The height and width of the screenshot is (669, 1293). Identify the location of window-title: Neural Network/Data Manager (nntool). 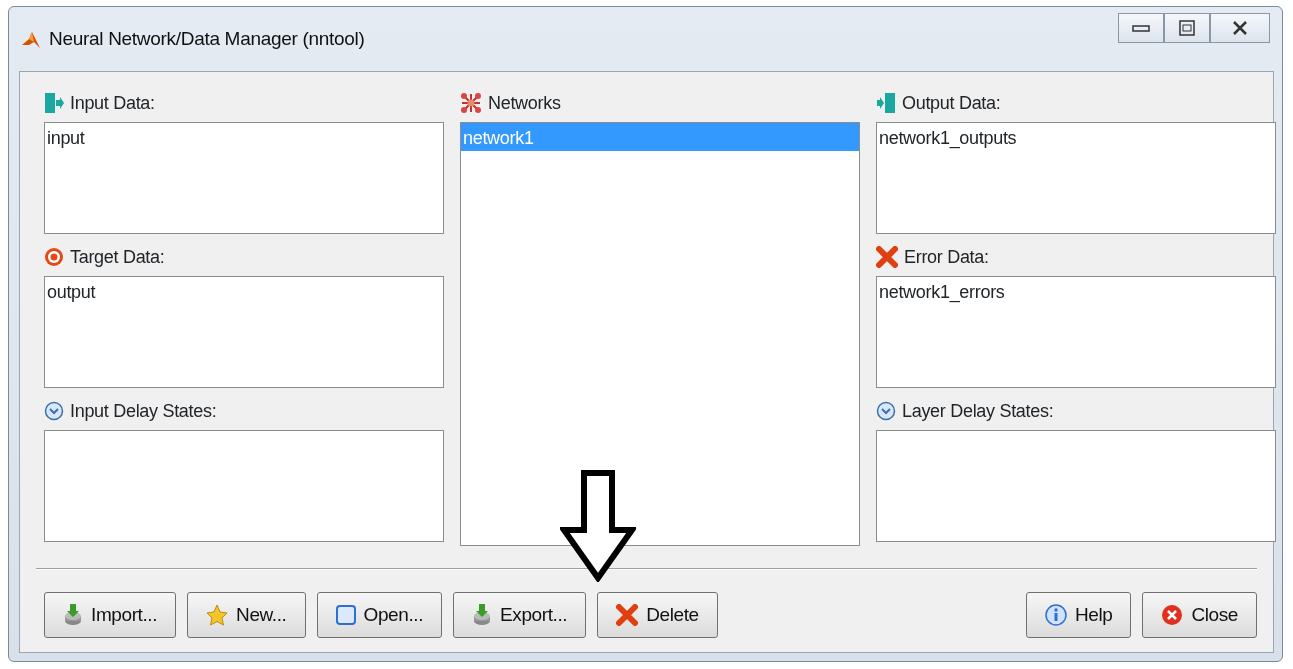
(207, 38).